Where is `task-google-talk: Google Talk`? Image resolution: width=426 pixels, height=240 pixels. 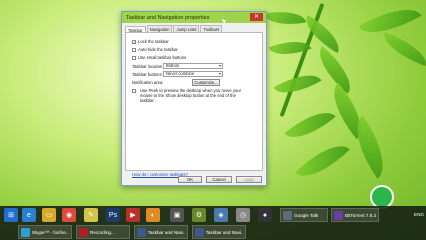 task-google-talk: Google Talk is located at coordinates (304, 215).